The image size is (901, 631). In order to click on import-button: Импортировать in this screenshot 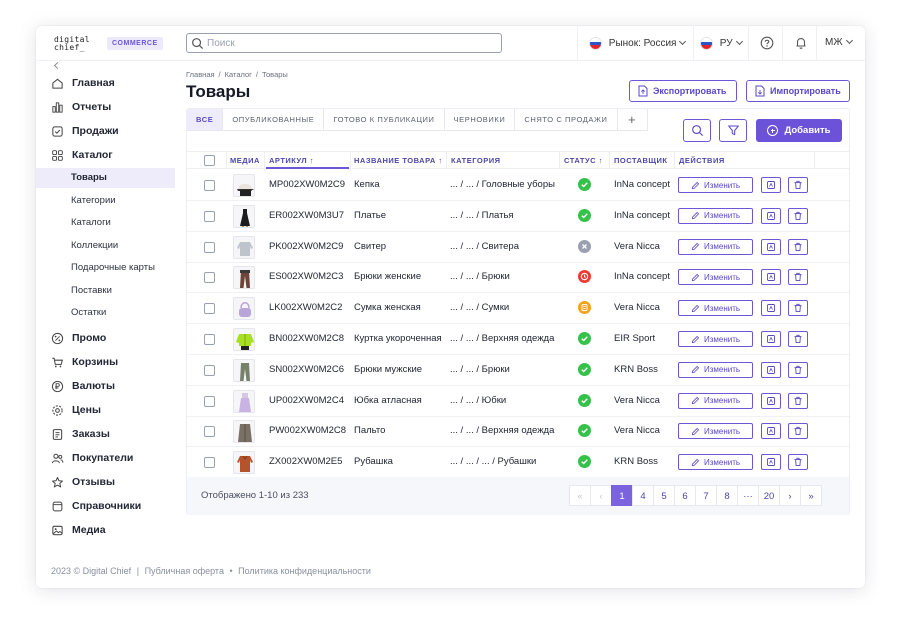, I will do `click(798, 91)`.